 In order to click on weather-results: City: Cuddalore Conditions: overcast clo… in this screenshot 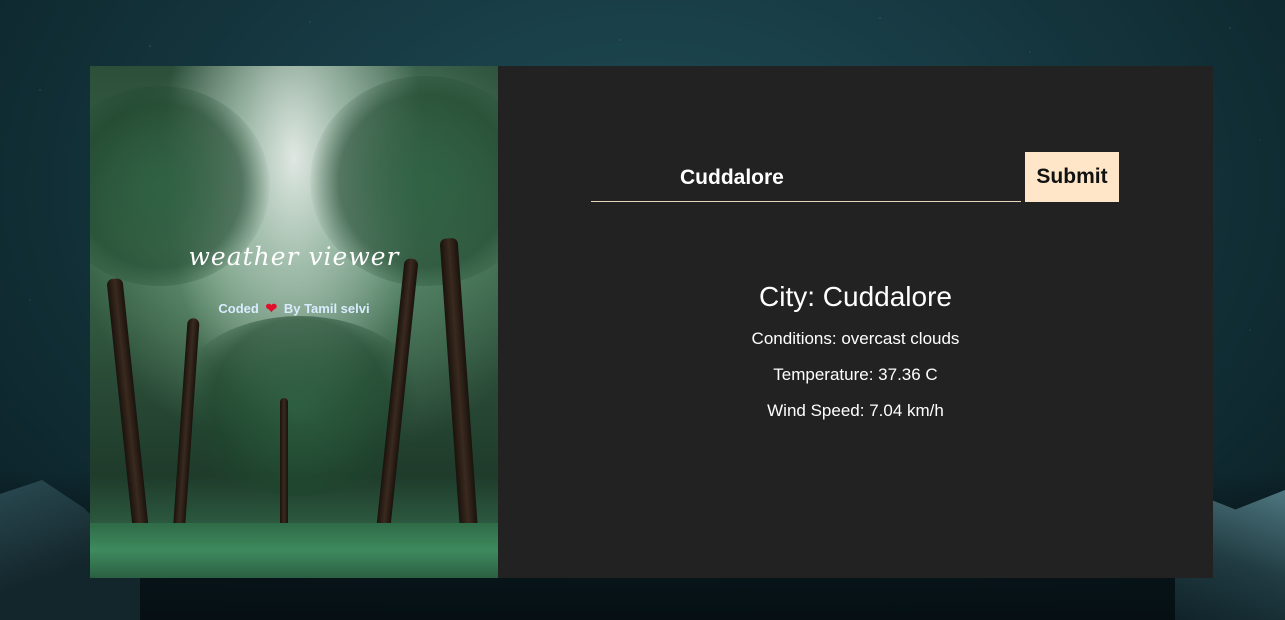, I will do `click(855, 359)`.